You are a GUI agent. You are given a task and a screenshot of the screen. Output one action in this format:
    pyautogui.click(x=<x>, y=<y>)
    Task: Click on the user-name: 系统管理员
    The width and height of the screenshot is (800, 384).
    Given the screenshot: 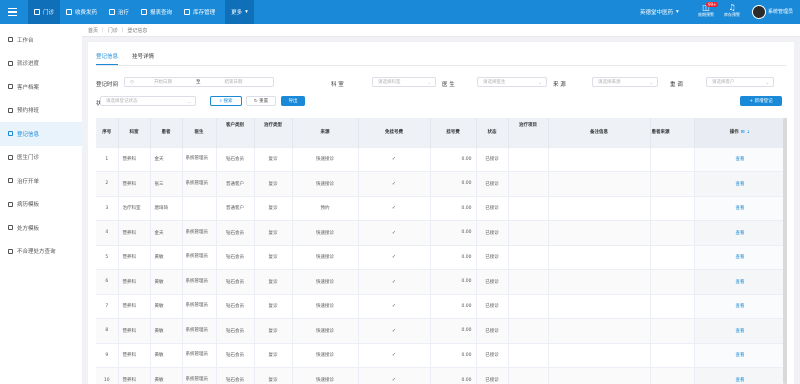 What is the action you would take?
    pyautogui.click(x=780, y=12)
    